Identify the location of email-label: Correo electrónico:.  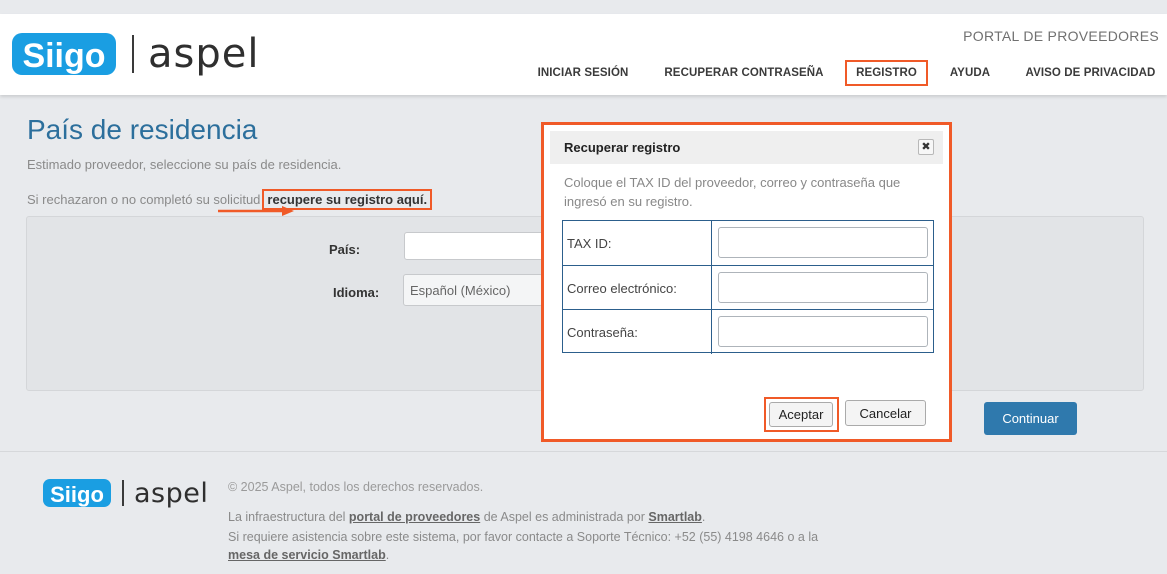
(622, 288).